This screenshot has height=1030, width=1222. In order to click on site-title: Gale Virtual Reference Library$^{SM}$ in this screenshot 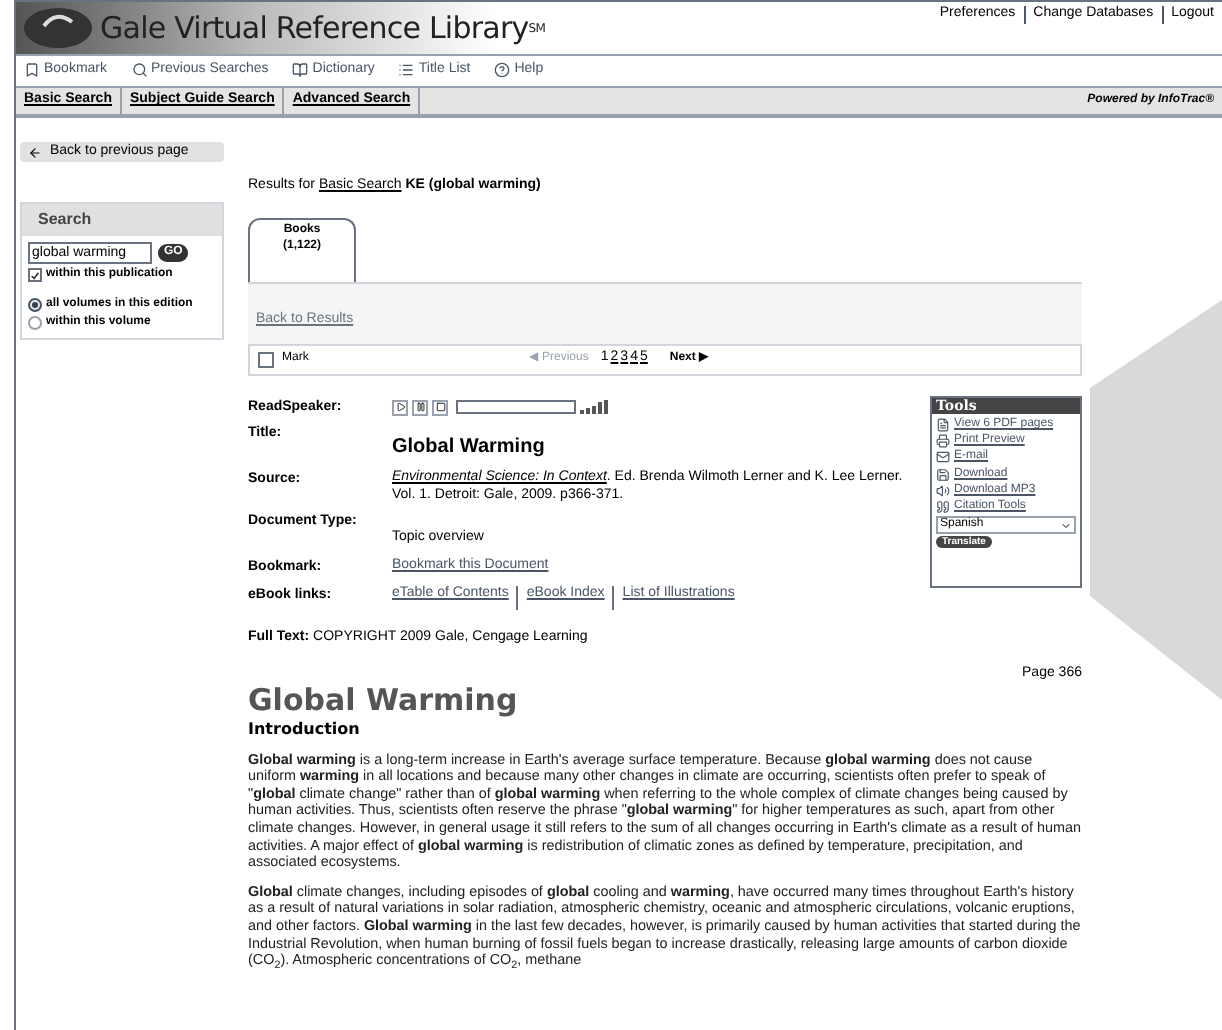, I will do `click(323, 28)`.